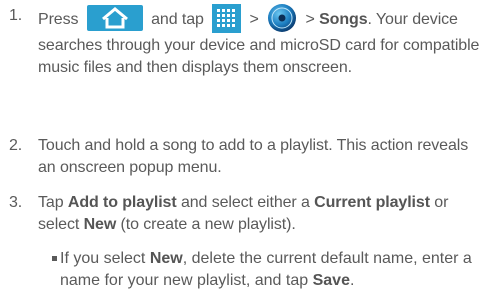  What do you see at coordinates (122, 202) in the screenshot?
I see `add-to-playlist-label: Add to playlist` at bounding box center [122, 202].